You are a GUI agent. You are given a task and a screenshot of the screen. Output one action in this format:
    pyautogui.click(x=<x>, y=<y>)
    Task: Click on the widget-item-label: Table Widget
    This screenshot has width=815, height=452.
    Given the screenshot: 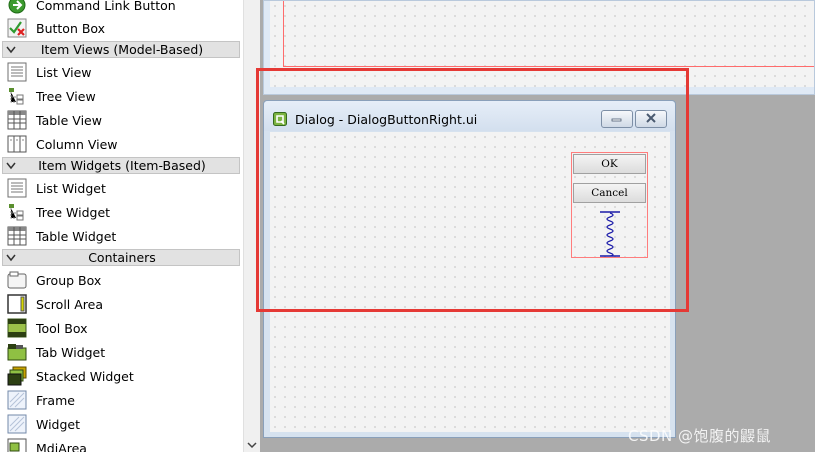 What is the action you would take?
    pyautogui.click(x=76, y=236)
    